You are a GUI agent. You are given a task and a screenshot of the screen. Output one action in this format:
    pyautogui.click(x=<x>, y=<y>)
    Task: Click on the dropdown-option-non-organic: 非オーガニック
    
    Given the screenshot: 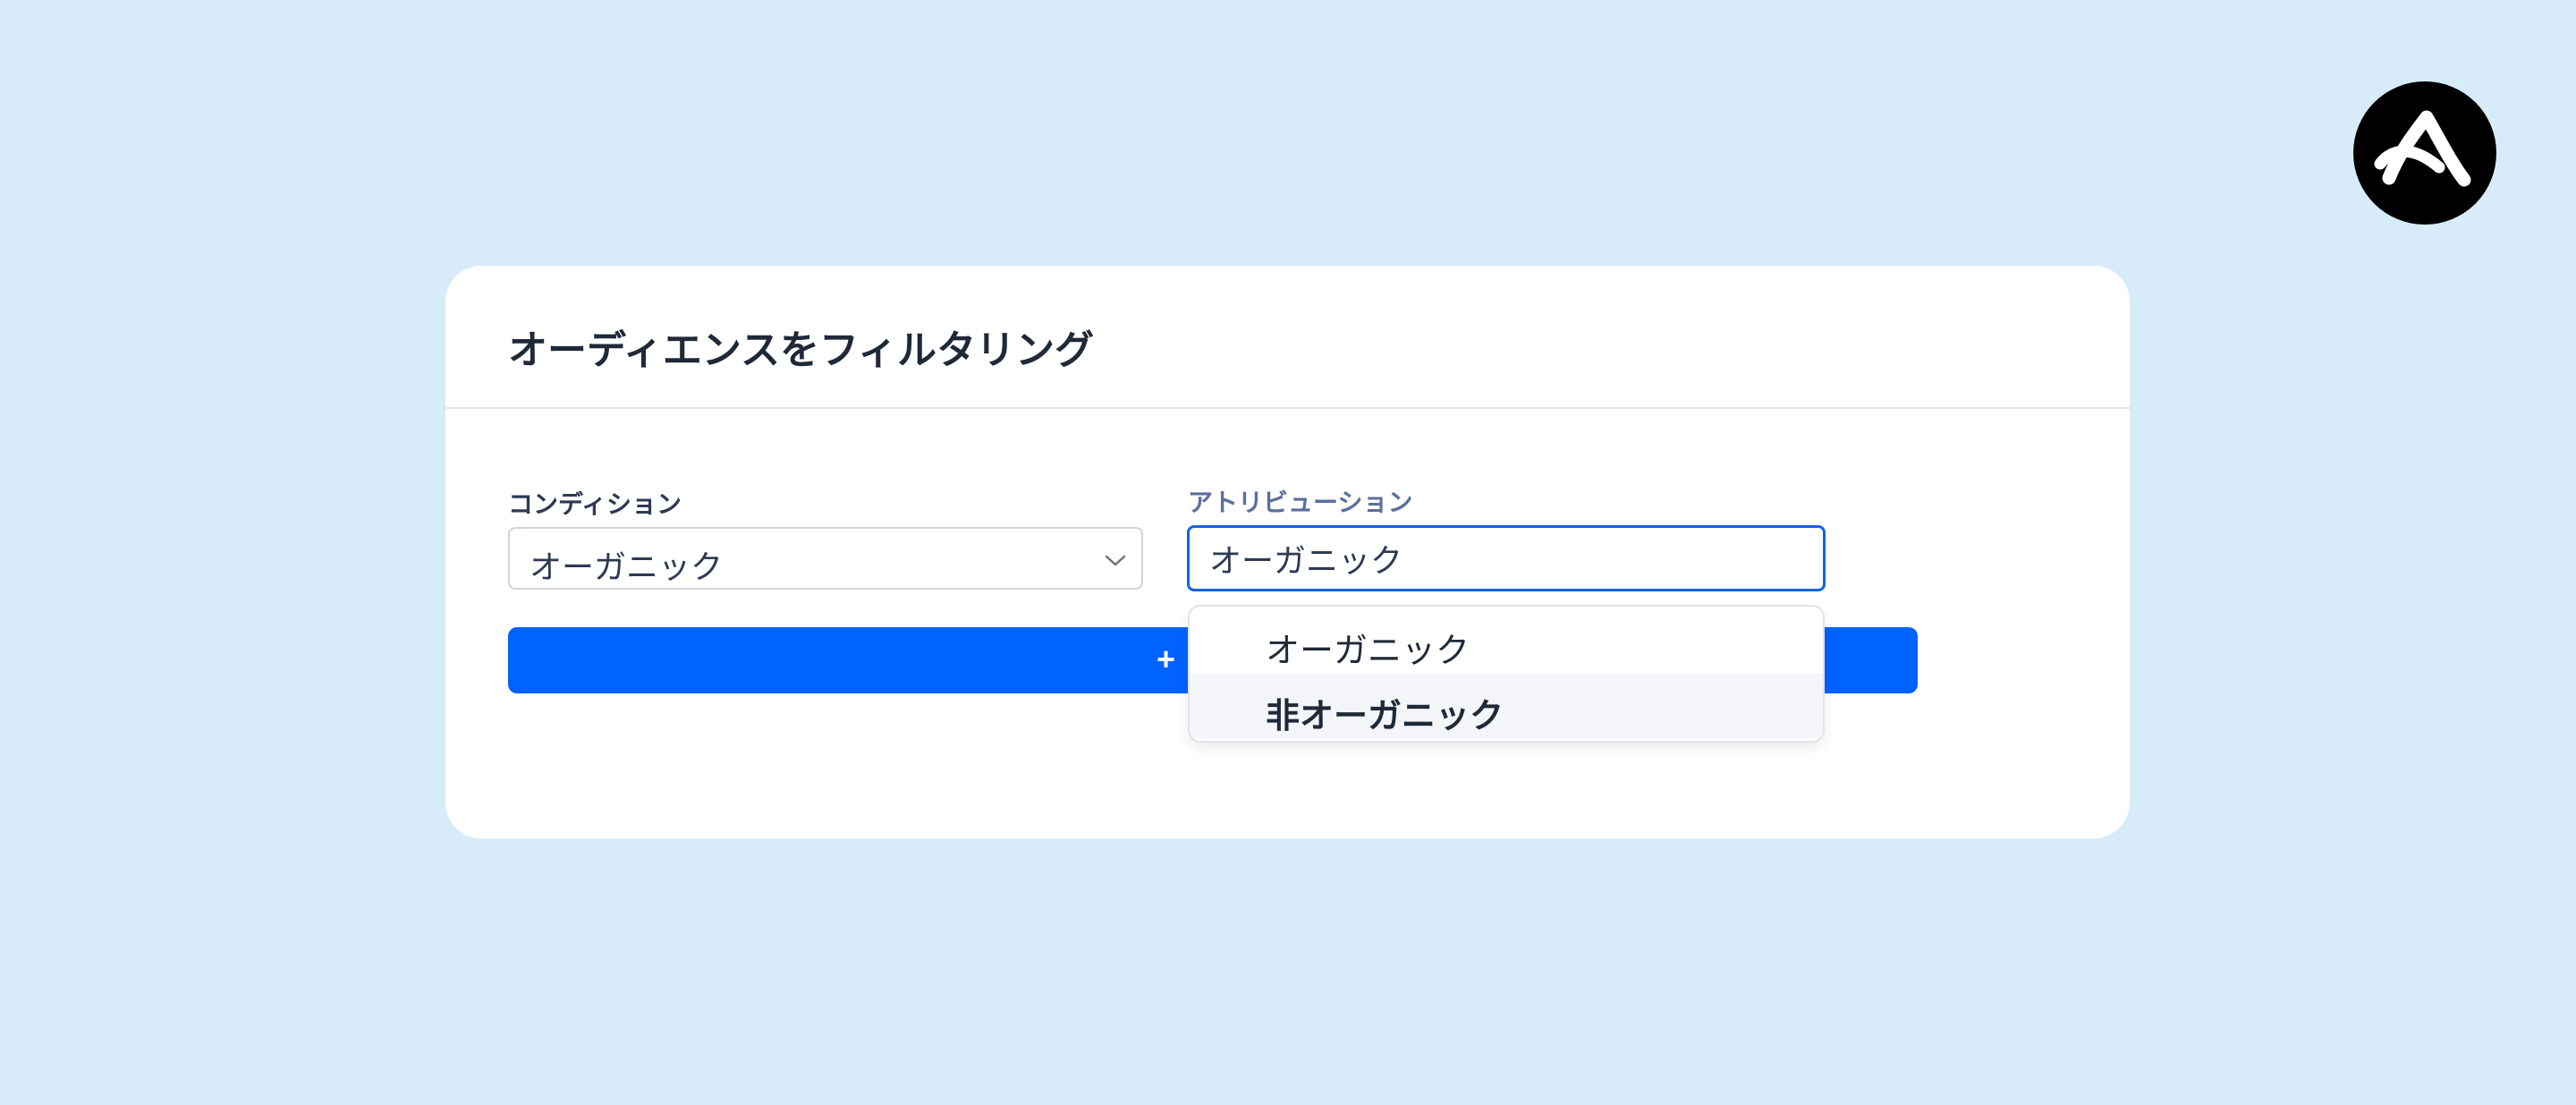 What is the action you would take?
    pyautogui.click(x=1506, y=706)
    